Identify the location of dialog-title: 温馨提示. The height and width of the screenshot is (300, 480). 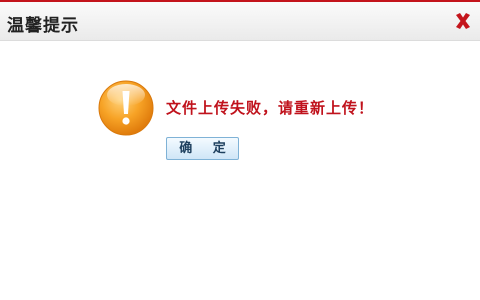
(43, 26).